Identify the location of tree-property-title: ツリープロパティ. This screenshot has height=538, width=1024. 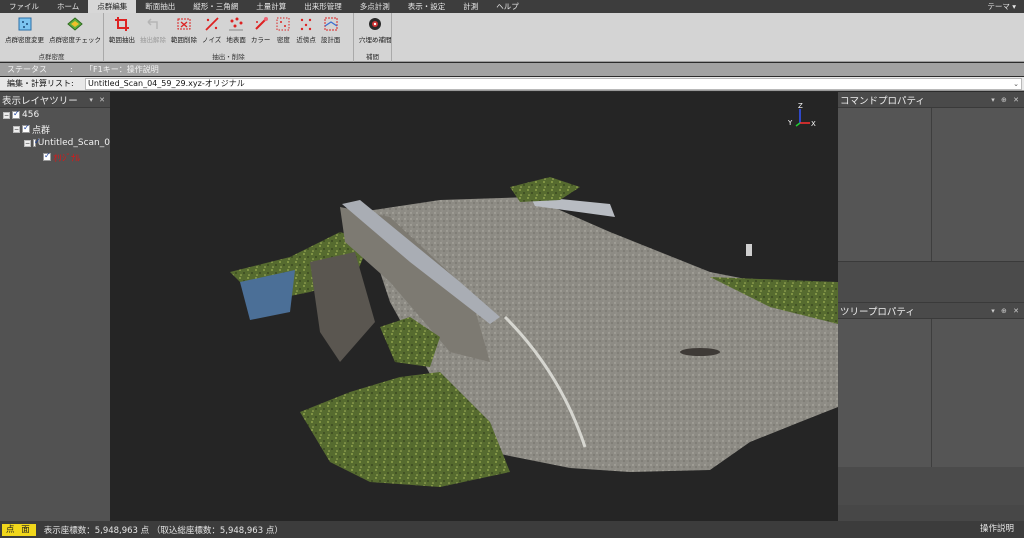
(877, 312).